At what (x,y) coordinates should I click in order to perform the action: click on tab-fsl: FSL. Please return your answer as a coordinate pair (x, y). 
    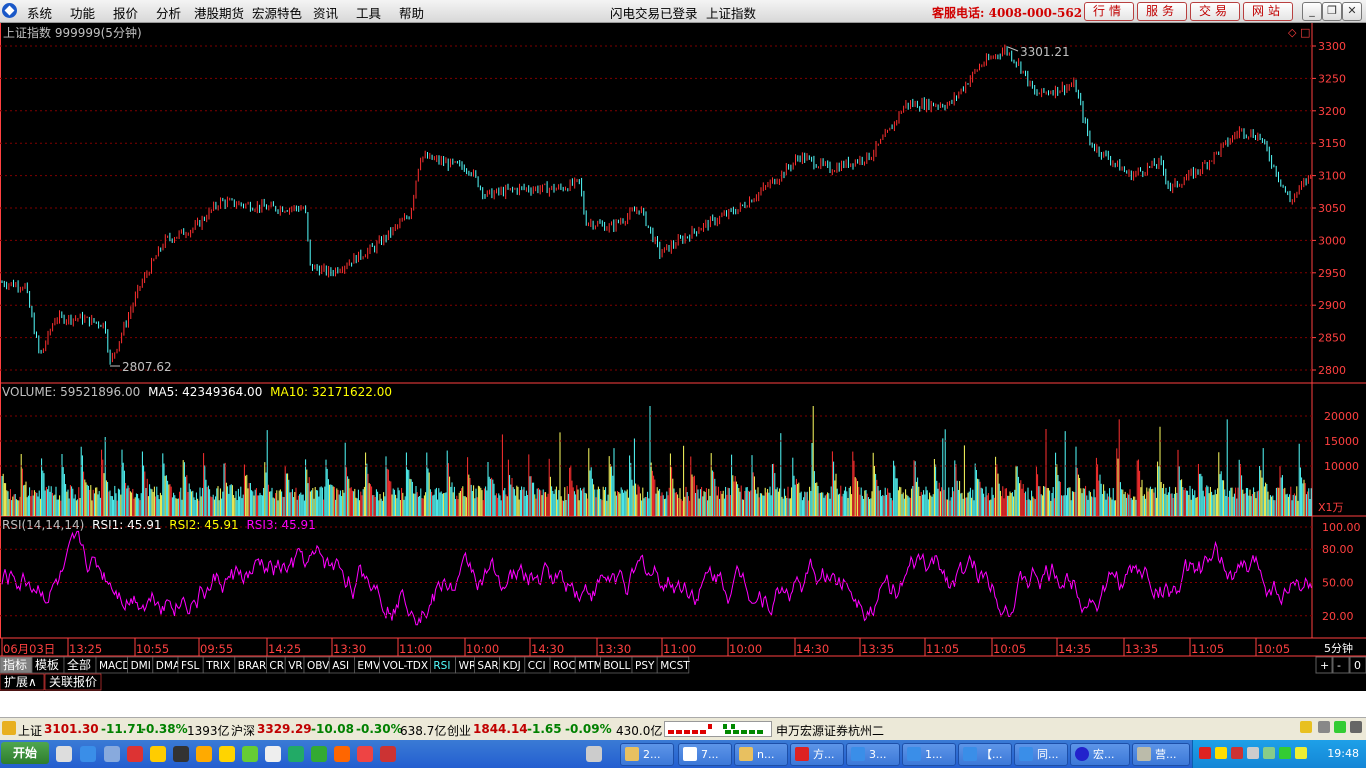
    Looking at the image, I should click on (190, 666).